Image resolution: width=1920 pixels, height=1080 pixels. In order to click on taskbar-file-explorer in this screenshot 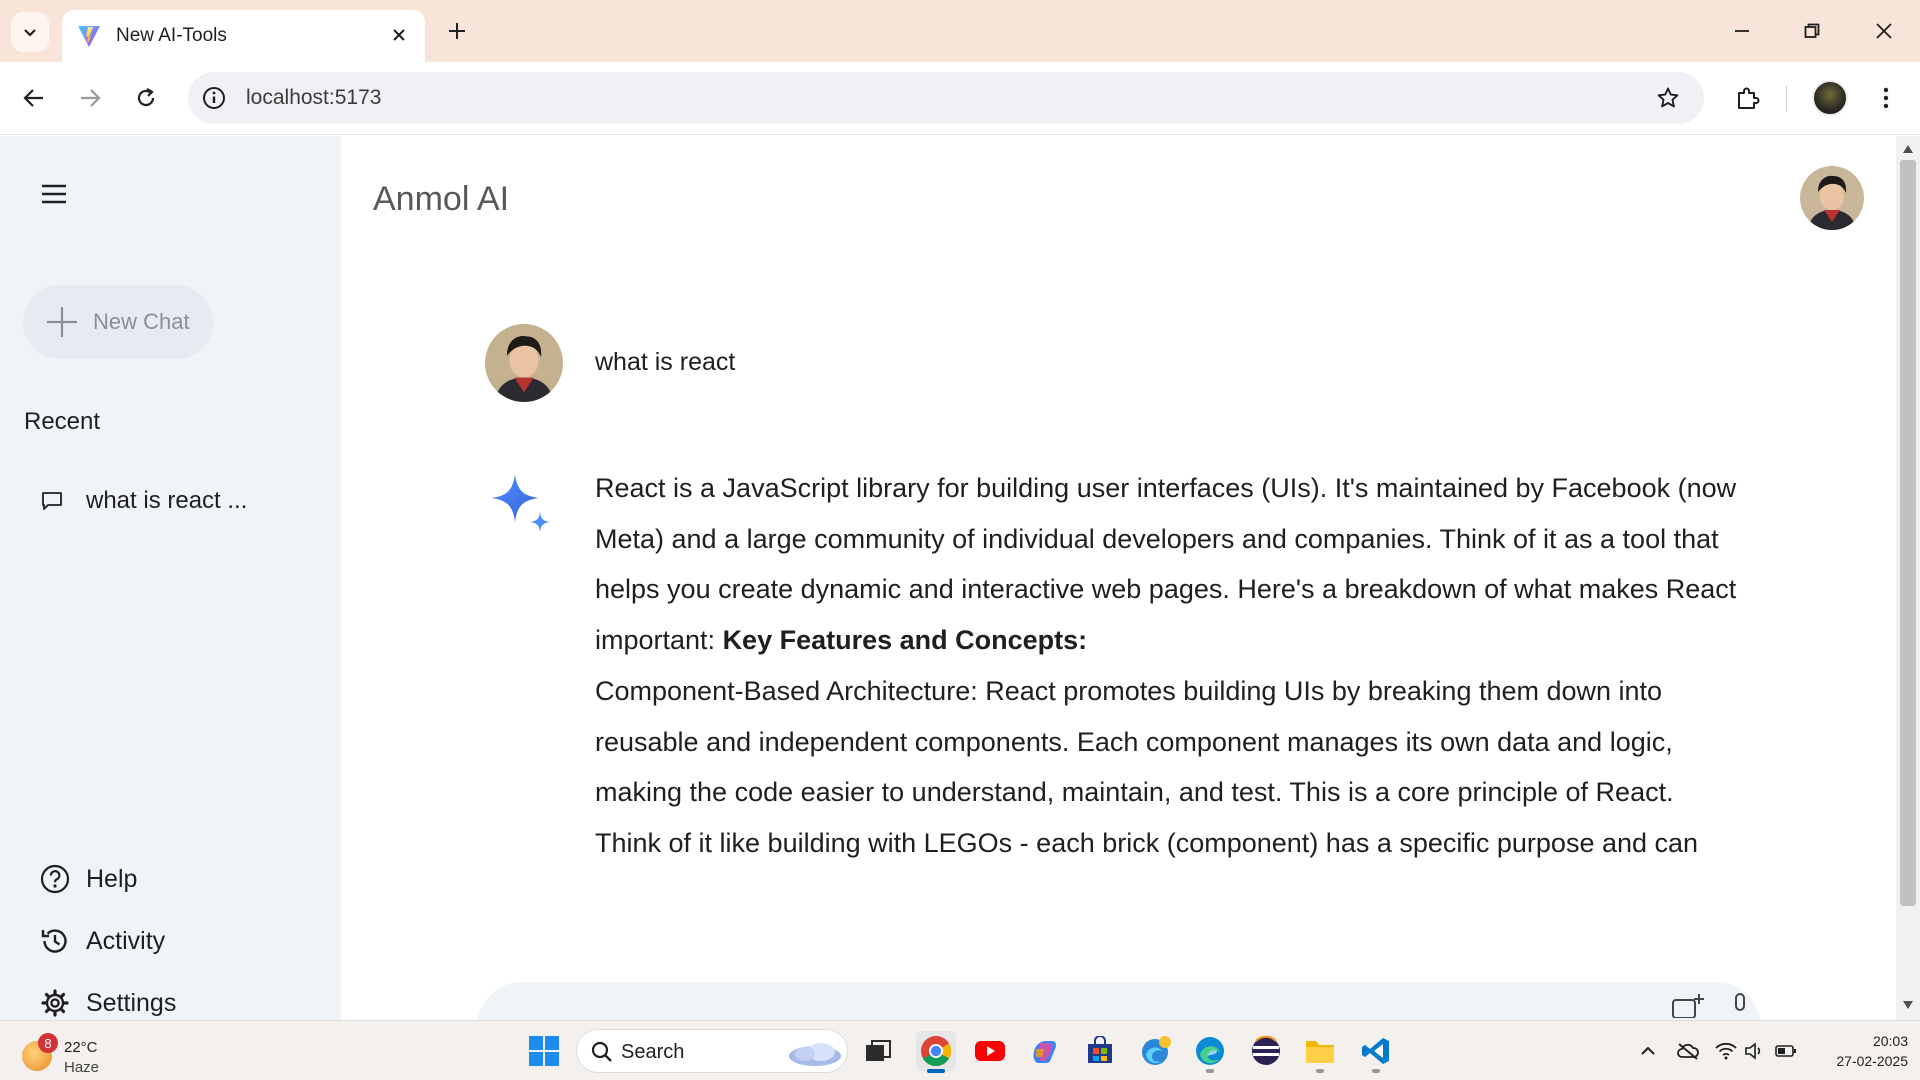, I will do `click(1320, 1052)`.